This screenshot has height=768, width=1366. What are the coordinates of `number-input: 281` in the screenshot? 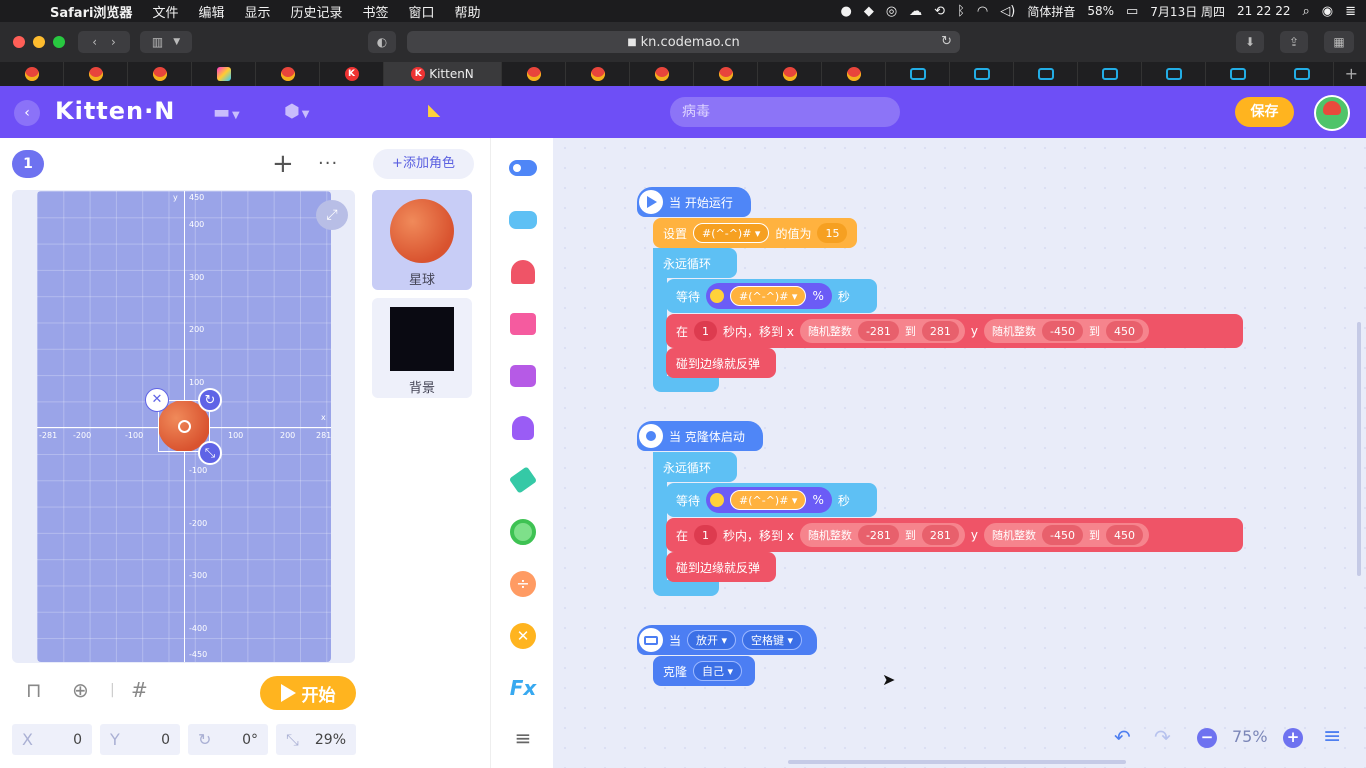 It's located at (940, 331).